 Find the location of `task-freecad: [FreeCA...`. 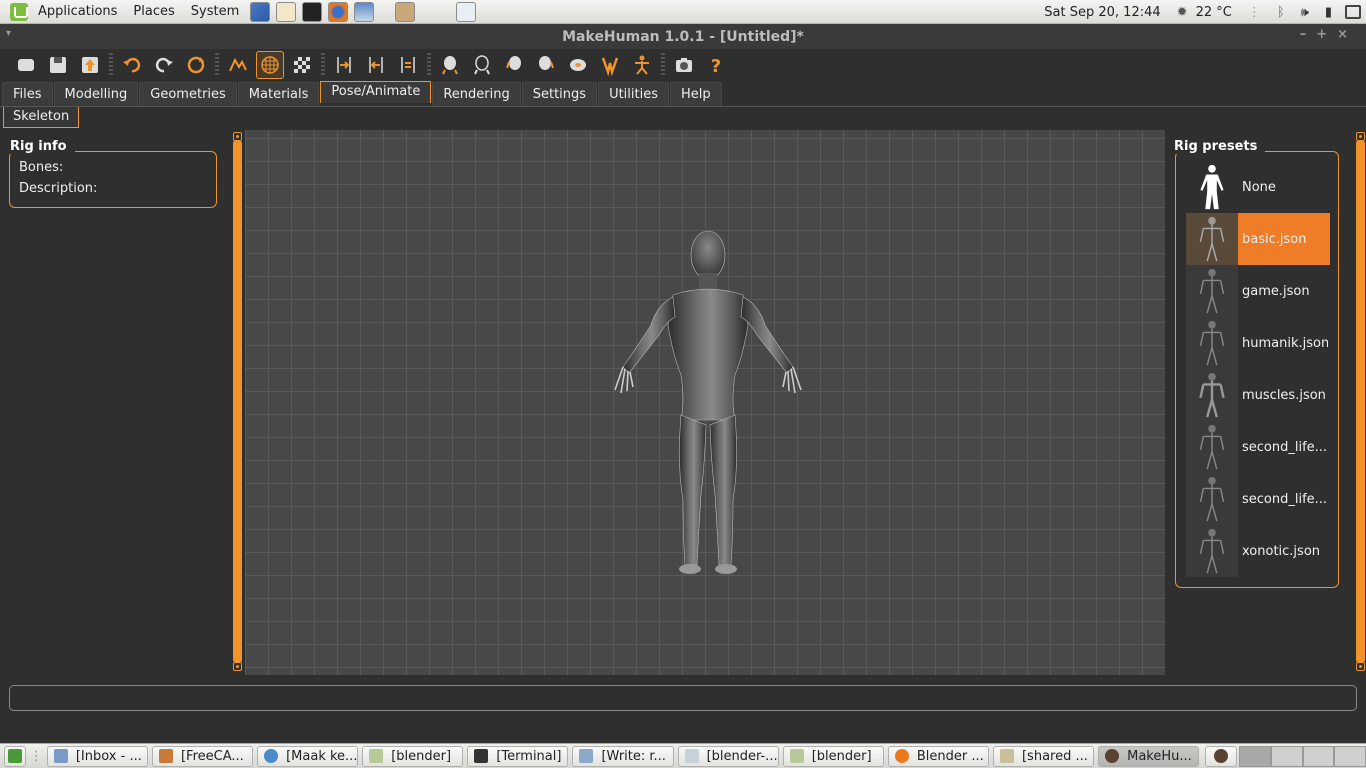

task-freecad: [FreeCA... is located at coordinates (202, 756).